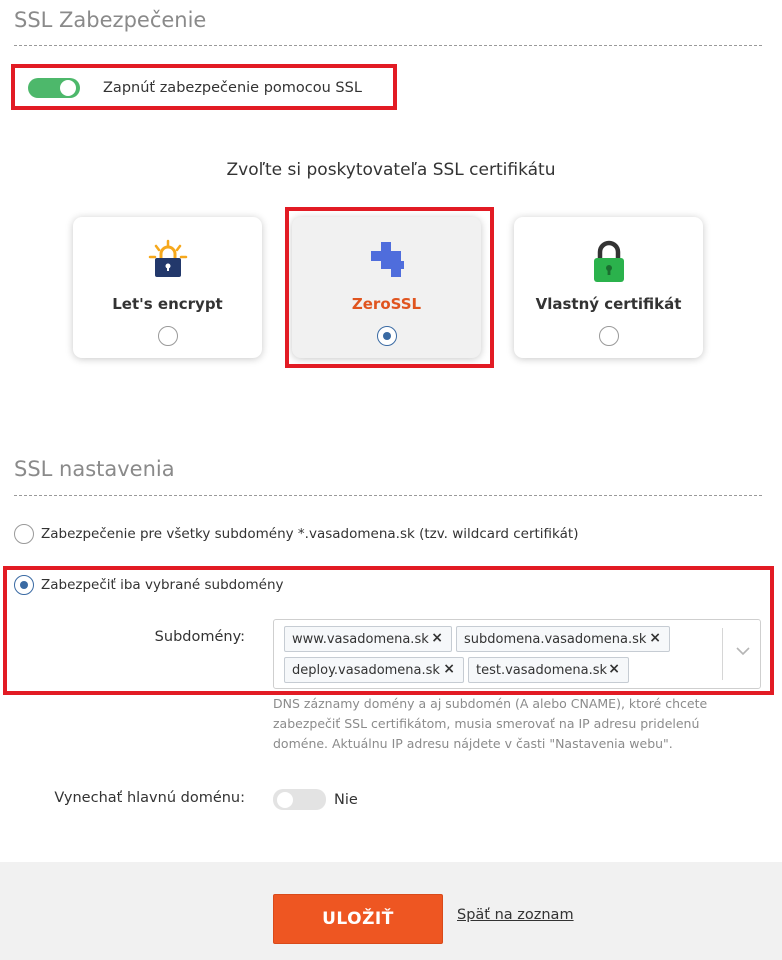  What do you see at coordinates (542, 670) in the screenshot?
I see `tag-text: test.vasadomena.sk` at bounding box center [542, 670].